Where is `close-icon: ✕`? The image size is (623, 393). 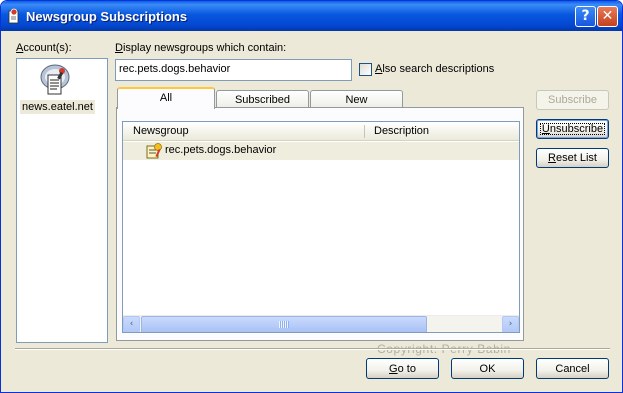 close-icon: ✕ is located at coordinates (607, 16).